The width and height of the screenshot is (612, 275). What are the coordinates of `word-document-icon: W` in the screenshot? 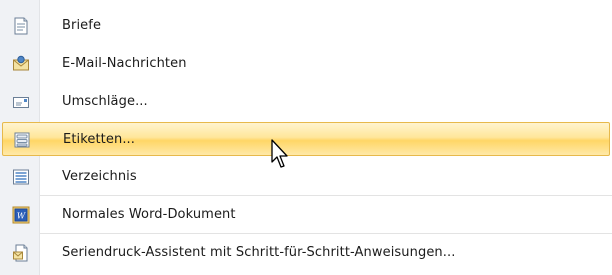 It's located at (21, 215).